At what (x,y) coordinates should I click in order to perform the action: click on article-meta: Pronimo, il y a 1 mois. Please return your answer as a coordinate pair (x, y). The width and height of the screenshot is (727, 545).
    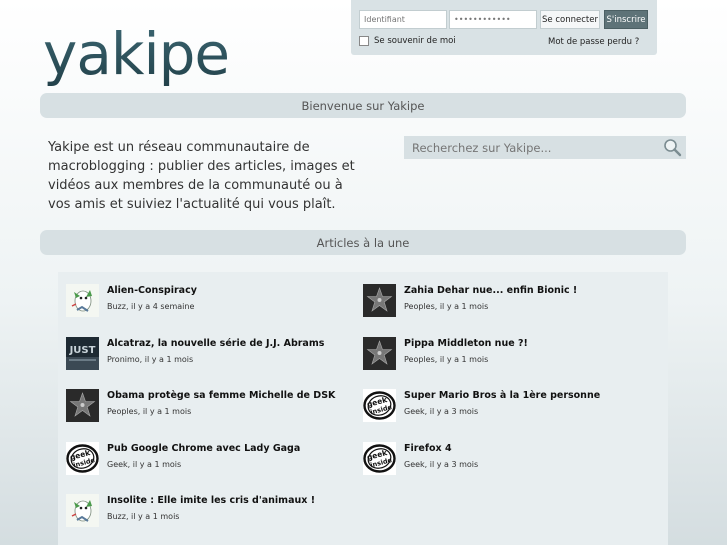
    Looking at the image, I should click on (150, 359).